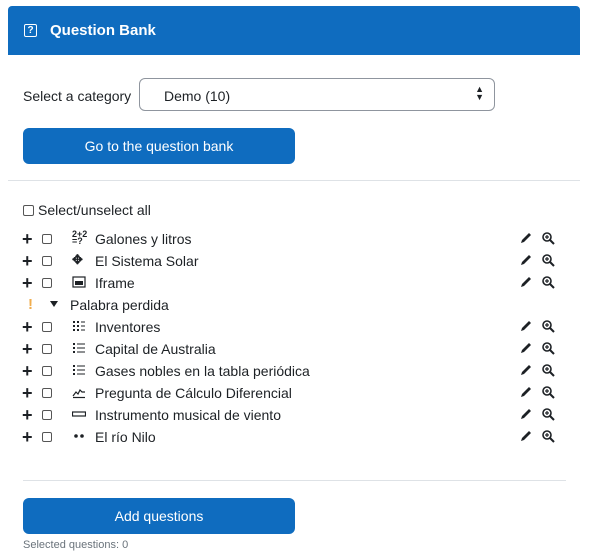  Describe the element at coordinates (479, 93) in the screenshot. I see `select-arrows-icon: ▲ ▼` at that location.